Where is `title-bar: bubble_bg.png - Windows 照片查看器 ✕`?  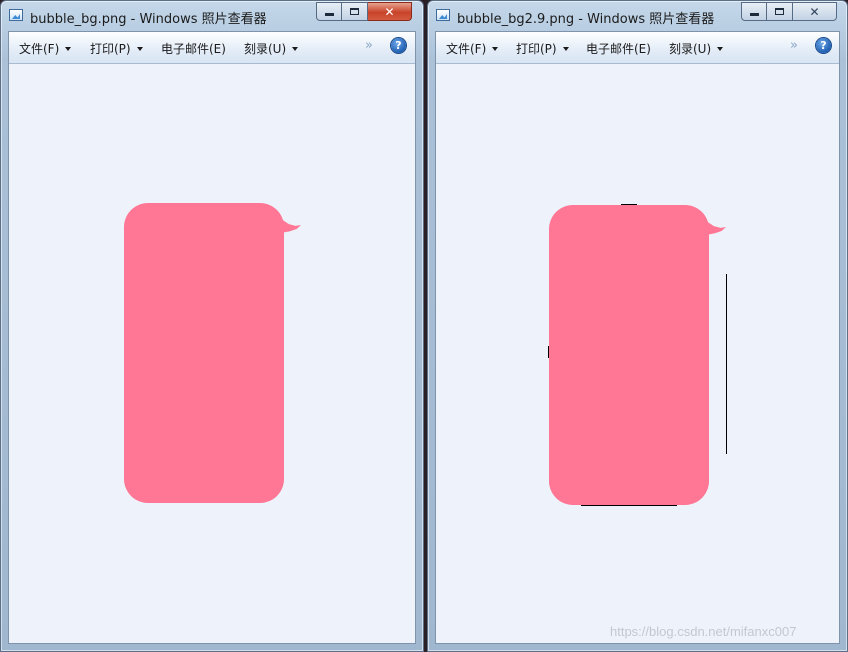
title-bar: bubble_bg.png - Windows 照片查看器 ✕ is located at coordinates (212, 16).